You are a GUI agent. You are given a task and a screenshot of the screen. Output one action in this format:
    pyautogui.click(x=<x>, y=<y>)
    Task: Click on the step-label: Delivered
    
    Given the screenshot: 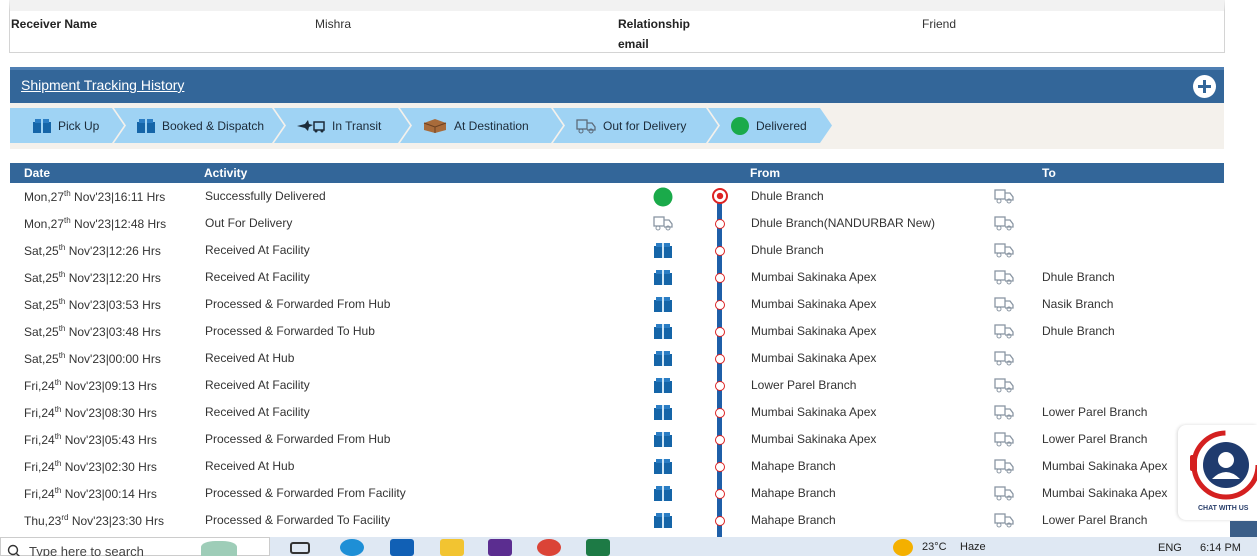 What is the action you would take?
    pyautogui.click(x=781, y=125)
    